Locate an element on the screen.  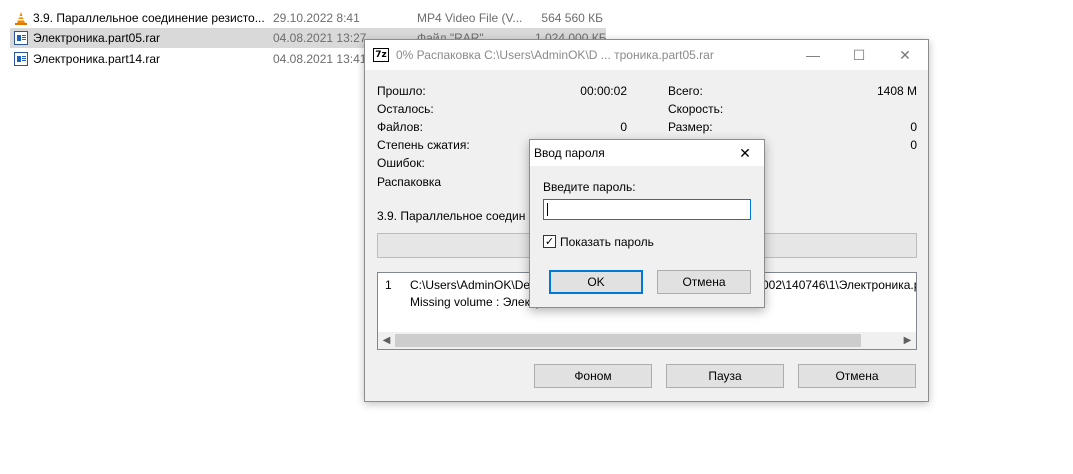
packed-size-value: 0 is located at coordinates (913, 145).